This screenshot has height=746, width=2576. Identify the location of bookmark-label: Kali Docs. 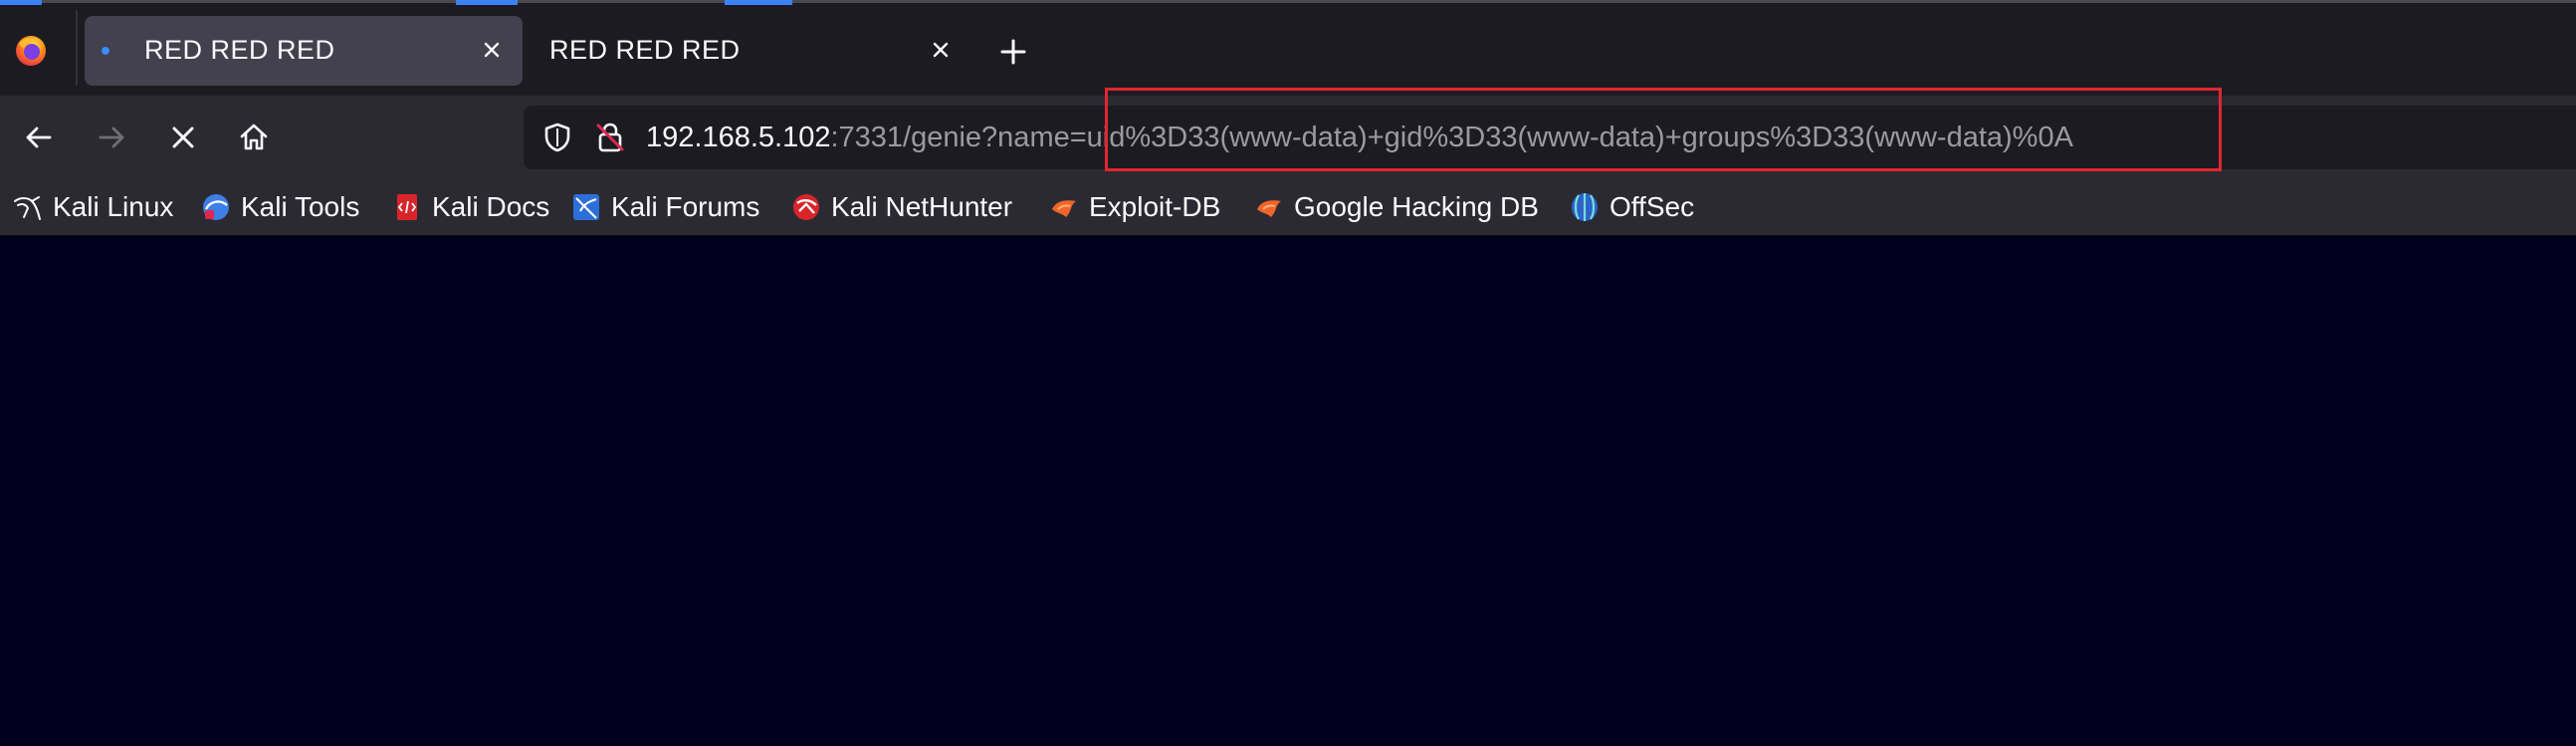
(491, 206).